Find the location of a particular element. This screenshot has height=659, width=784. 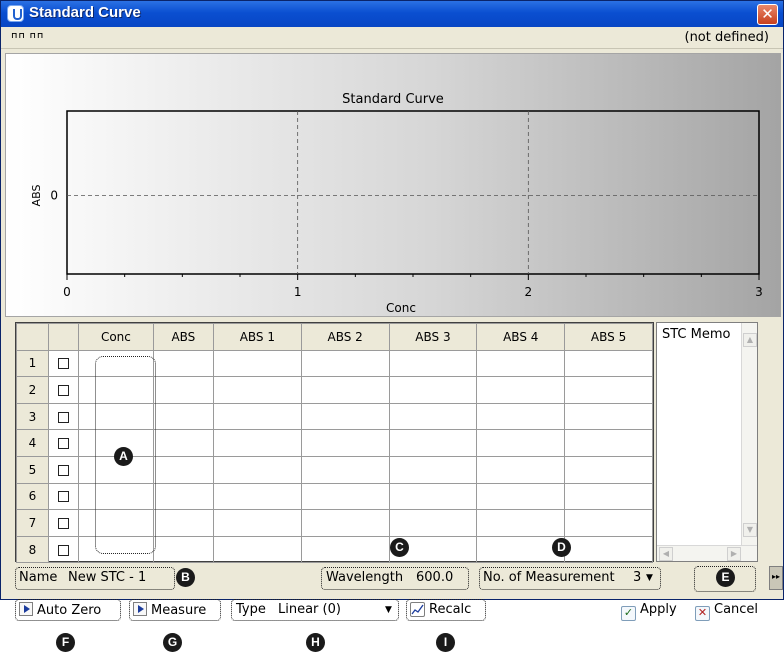

toolbar-mini-buttons: ⊓⊓ ⊓⊓ is located at coordinates (27, 35).